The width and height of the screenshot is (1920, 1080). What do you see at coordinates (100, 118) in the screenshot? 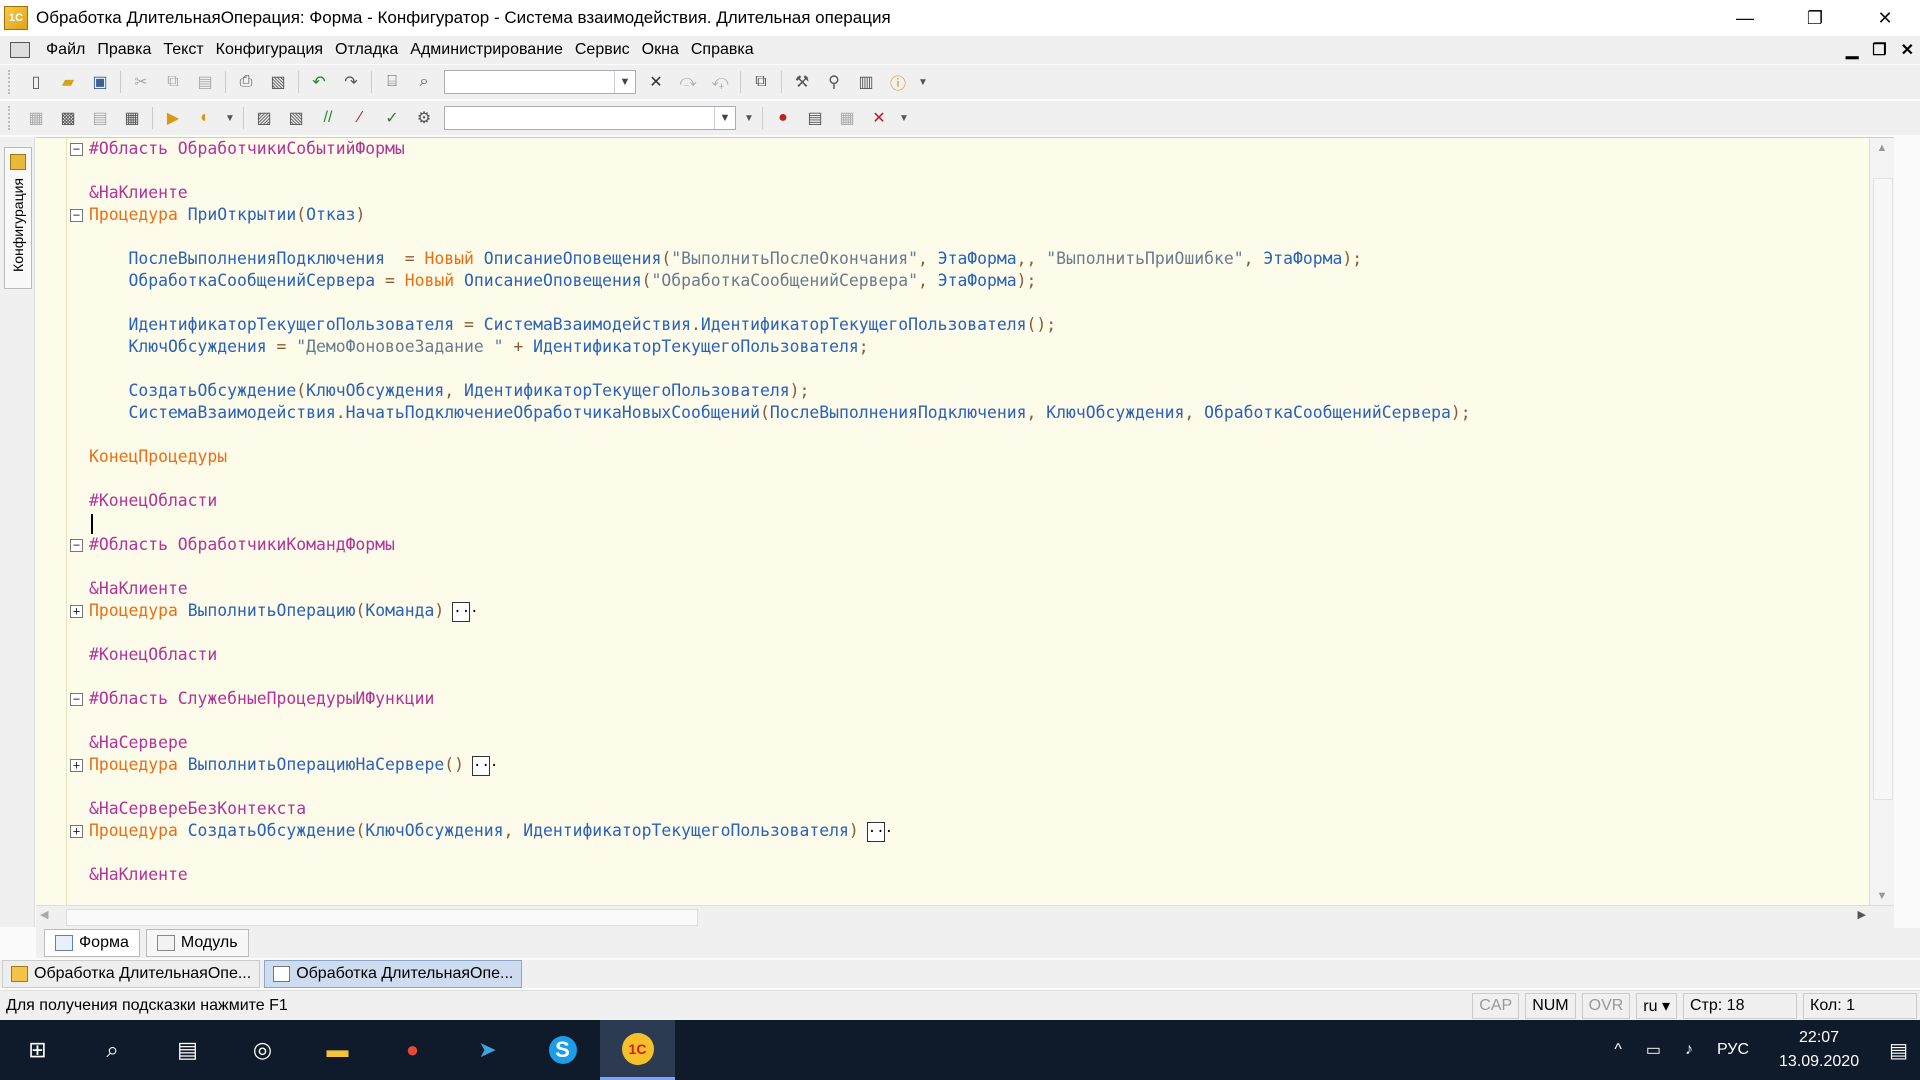
I see `database-icon: ▤` at bounding box center [100, 118].